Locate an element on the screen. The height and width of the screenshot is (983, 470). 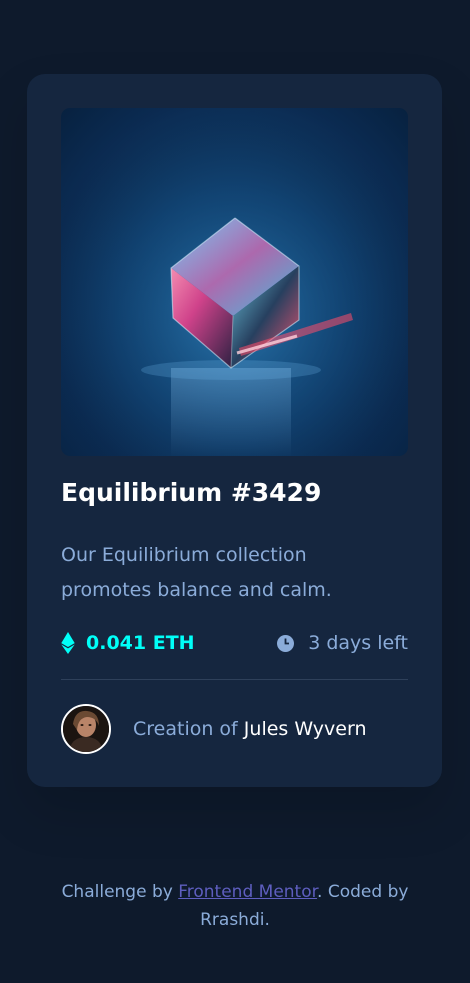
creator-prefix: Creation of is located at coordinates (185, 729).